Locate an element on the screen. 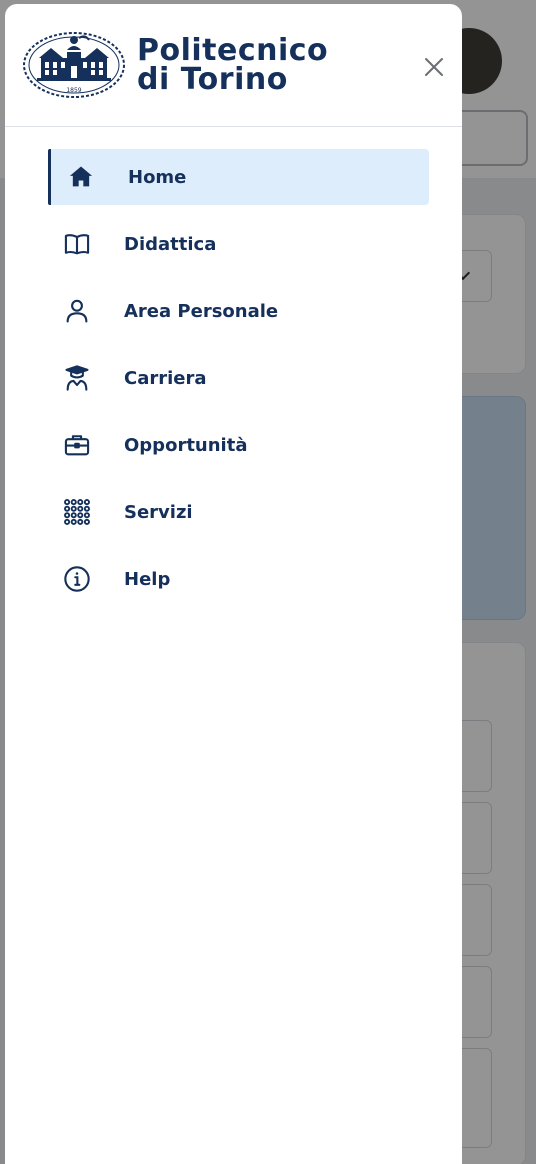 The width and height of the screenshot is (536, 1164). nav-item-help: Help is located at coordinates (238, 579).